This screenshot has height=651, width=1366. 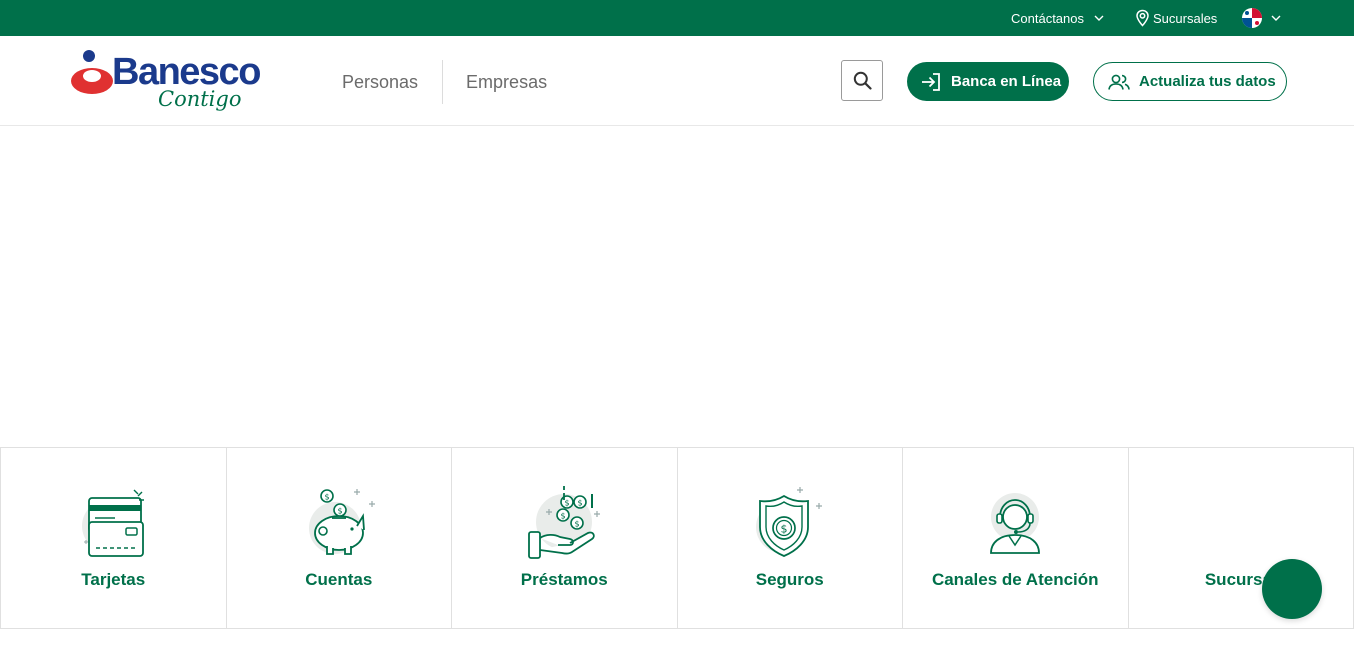 I want to click on card-label: Cuentas, so click(x=339, y=579).